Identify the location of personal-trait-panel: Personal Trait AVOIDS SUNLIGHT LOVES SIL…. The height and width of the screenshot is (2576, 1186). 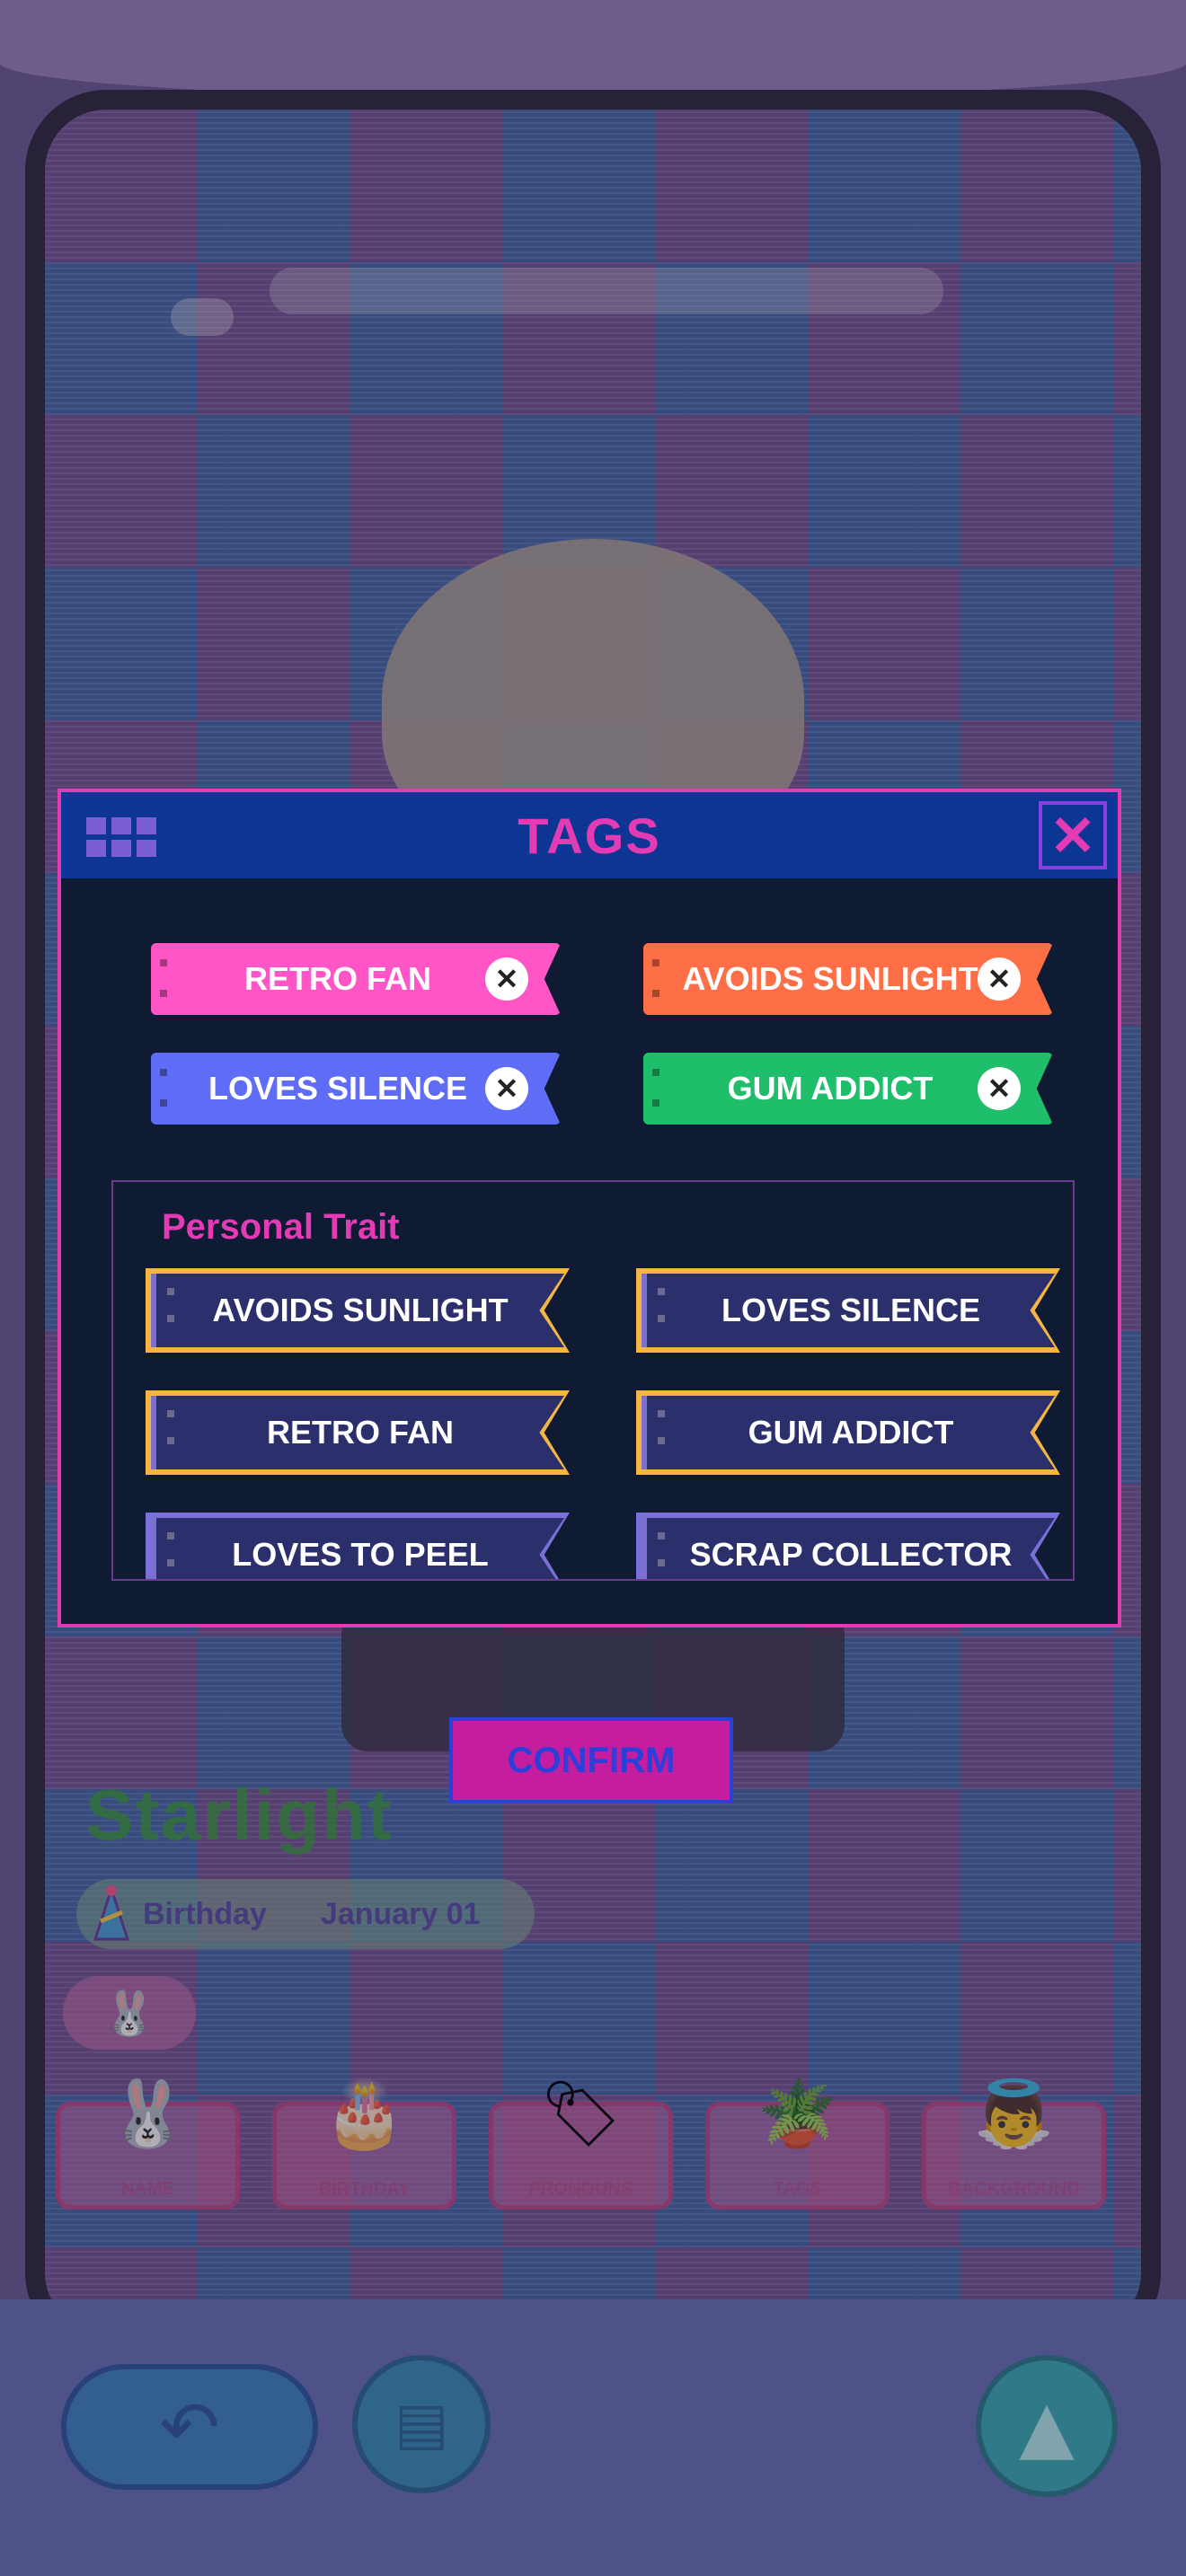
(593, 1380).